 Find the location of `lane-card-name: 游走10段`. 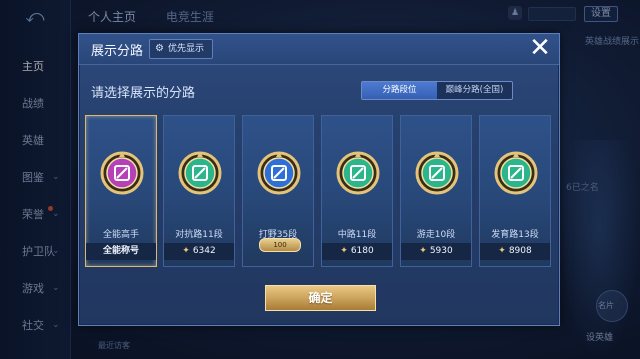

lane-card-name: 游走10段 is located at coordinates (436, 235).